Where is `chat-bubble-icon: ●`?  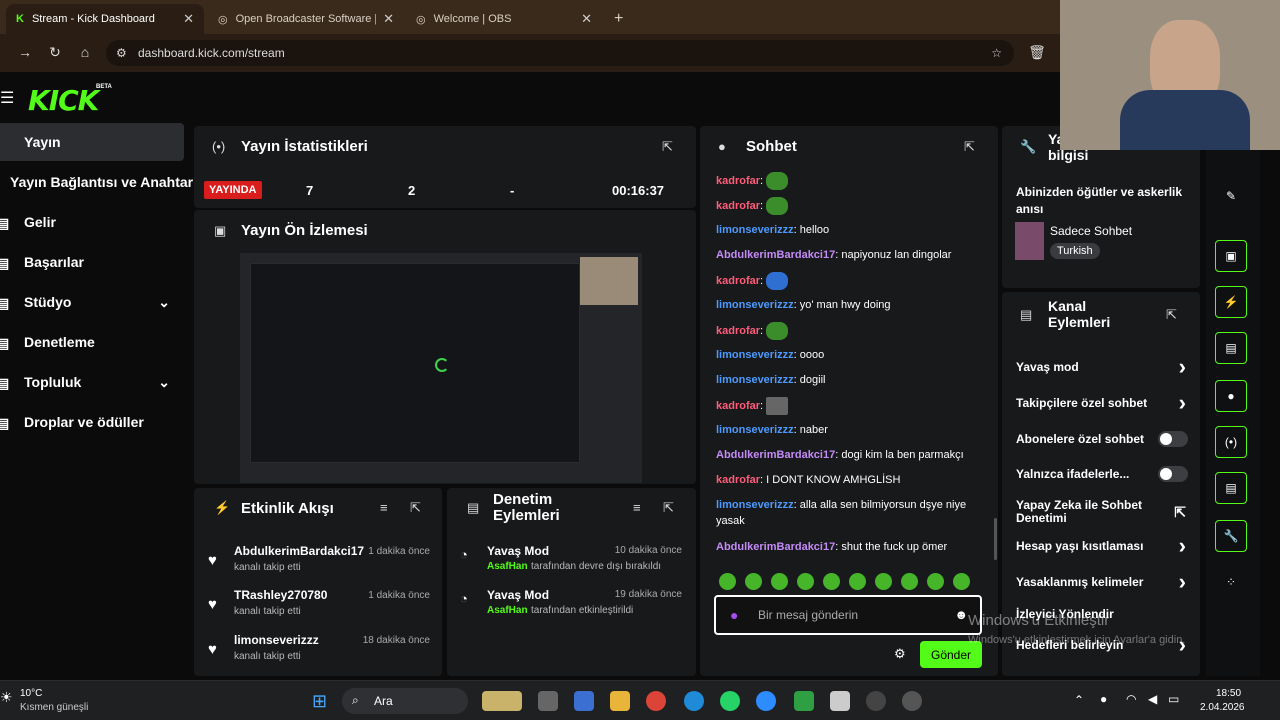 chat-bubble-icon: ● is located at coordinates (1231, 396).